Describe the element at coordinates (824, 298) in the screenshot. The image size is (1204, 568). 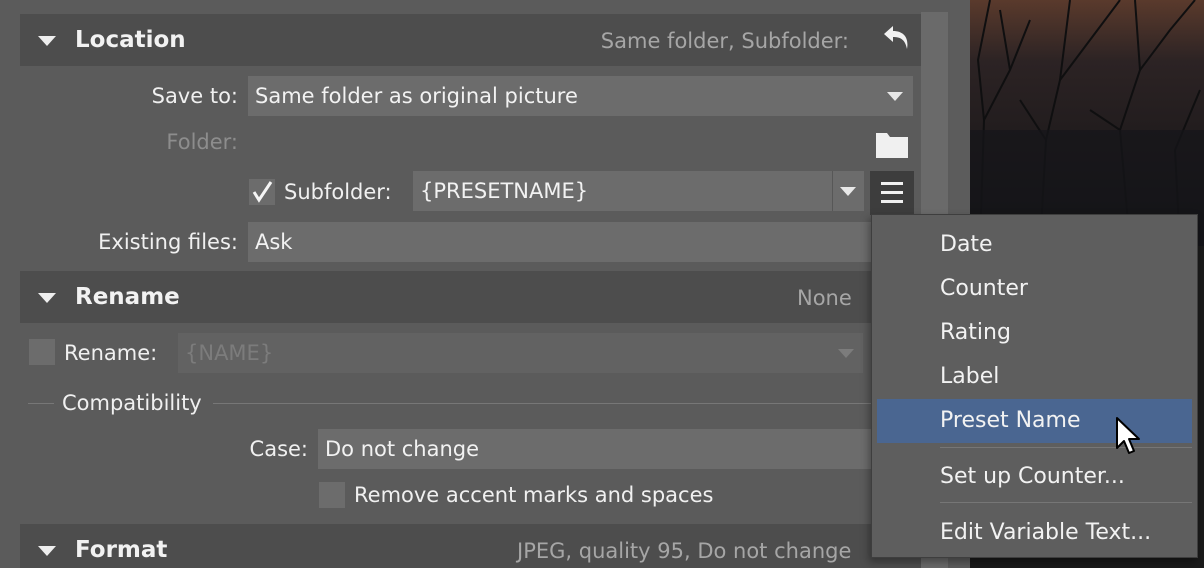
I see `rename-summary: None` at that location.